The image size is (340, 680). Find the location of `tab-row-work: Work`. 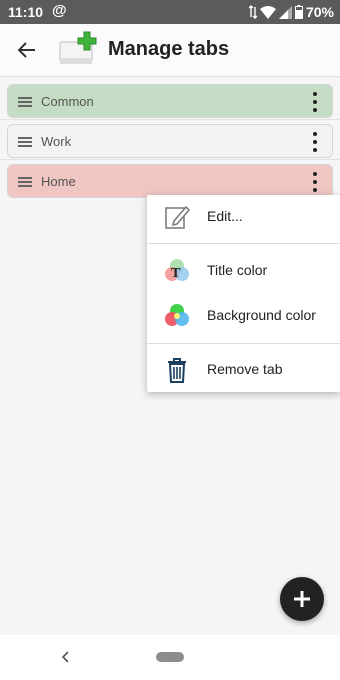

tab-row-work: Work is located at coordinates (170, 141).